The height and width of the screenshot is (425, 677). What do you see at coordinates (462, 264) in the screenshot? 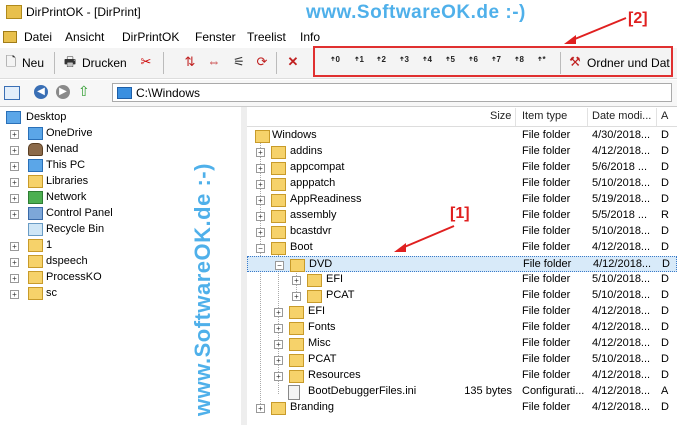
I see `file-row-selected: − DVD File folder 4/12/2018... D` at bounding box center [462, 264].